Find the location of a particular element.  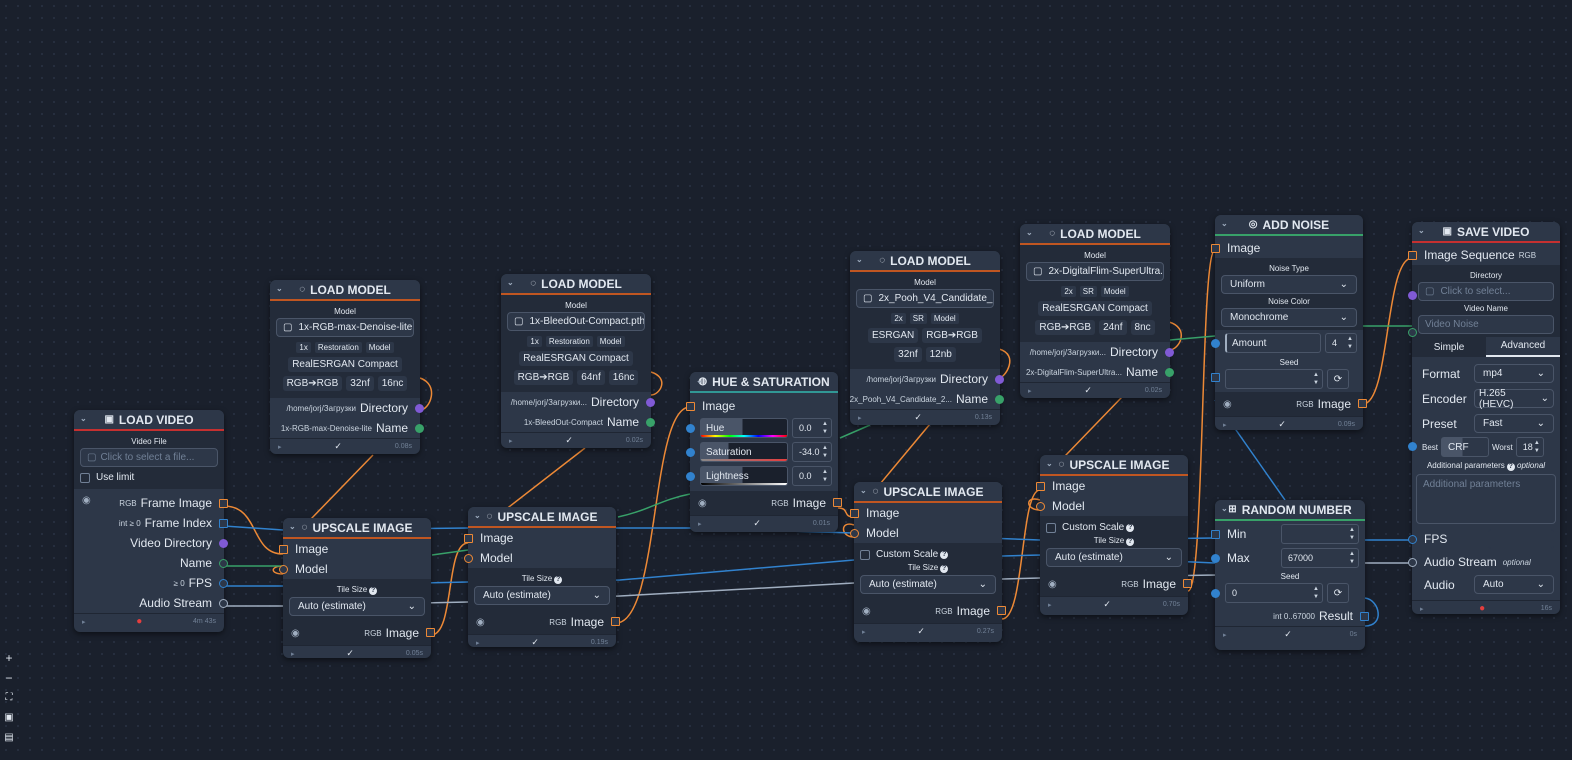

hue-value: 0.0 ▲ ▼ is located at coordinates (812, 428).